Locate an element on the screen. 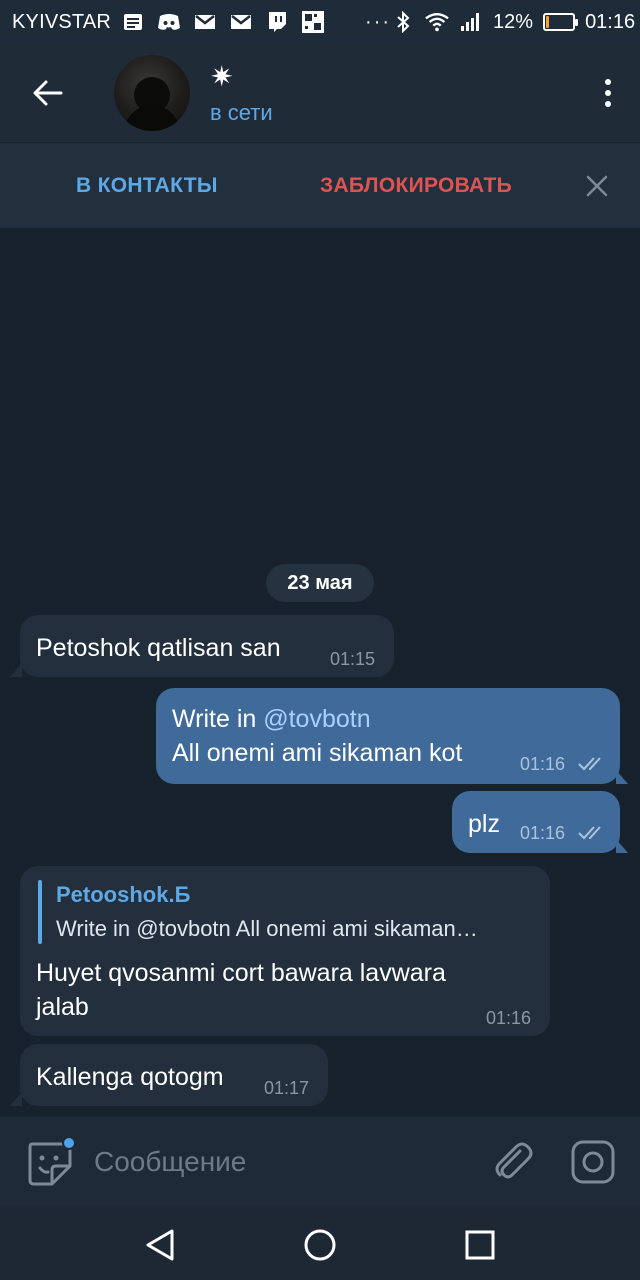  message-time: 01:15 is located at coordinates (353, 659).